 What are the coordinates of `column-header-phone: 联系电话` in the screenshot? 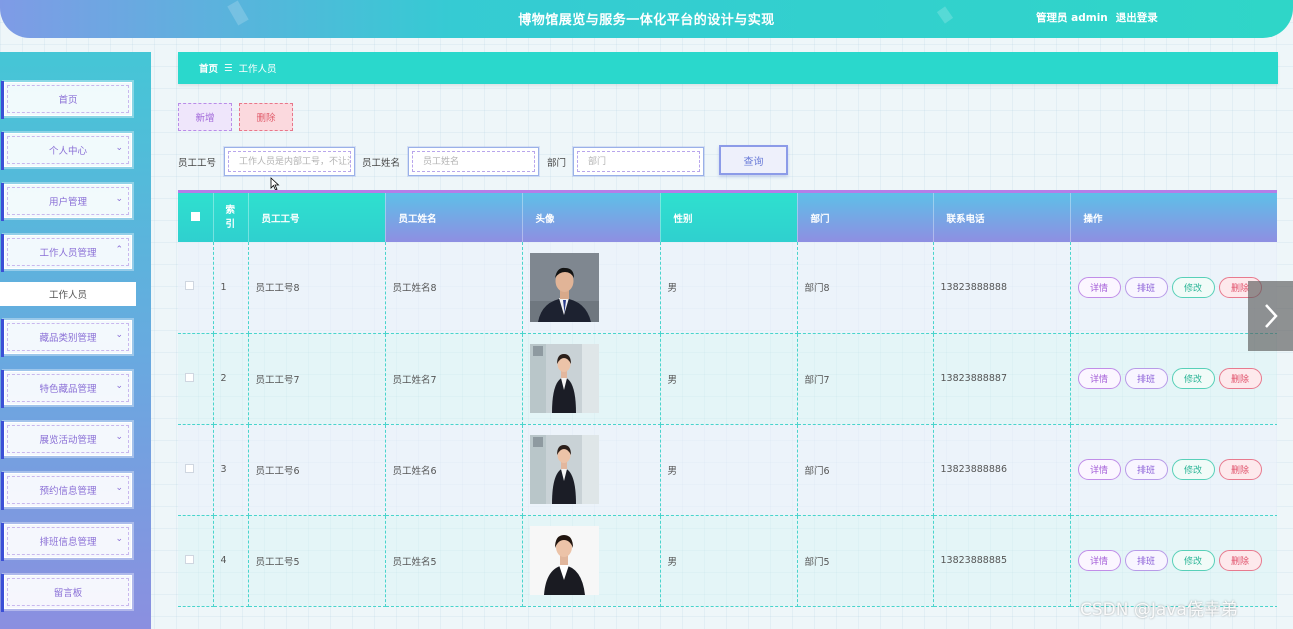 It's located at (1002, 217).